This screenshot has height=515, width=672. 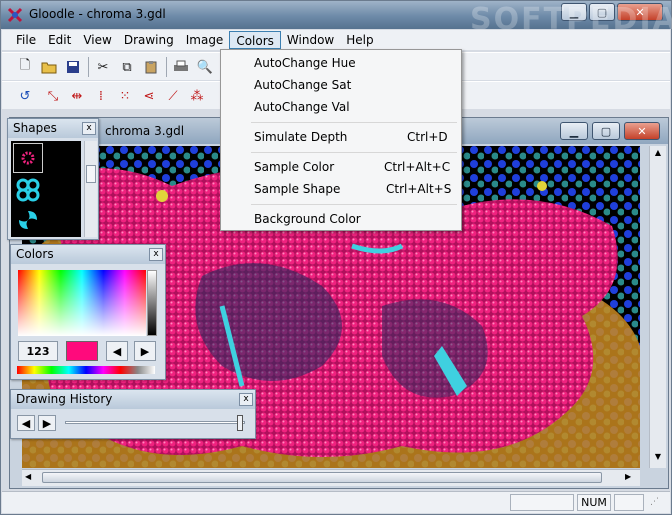 What do you see at coordinates (59, 40) in the screenshot?
I see `menu-edit: Edit` at bounding box center [59, 40].